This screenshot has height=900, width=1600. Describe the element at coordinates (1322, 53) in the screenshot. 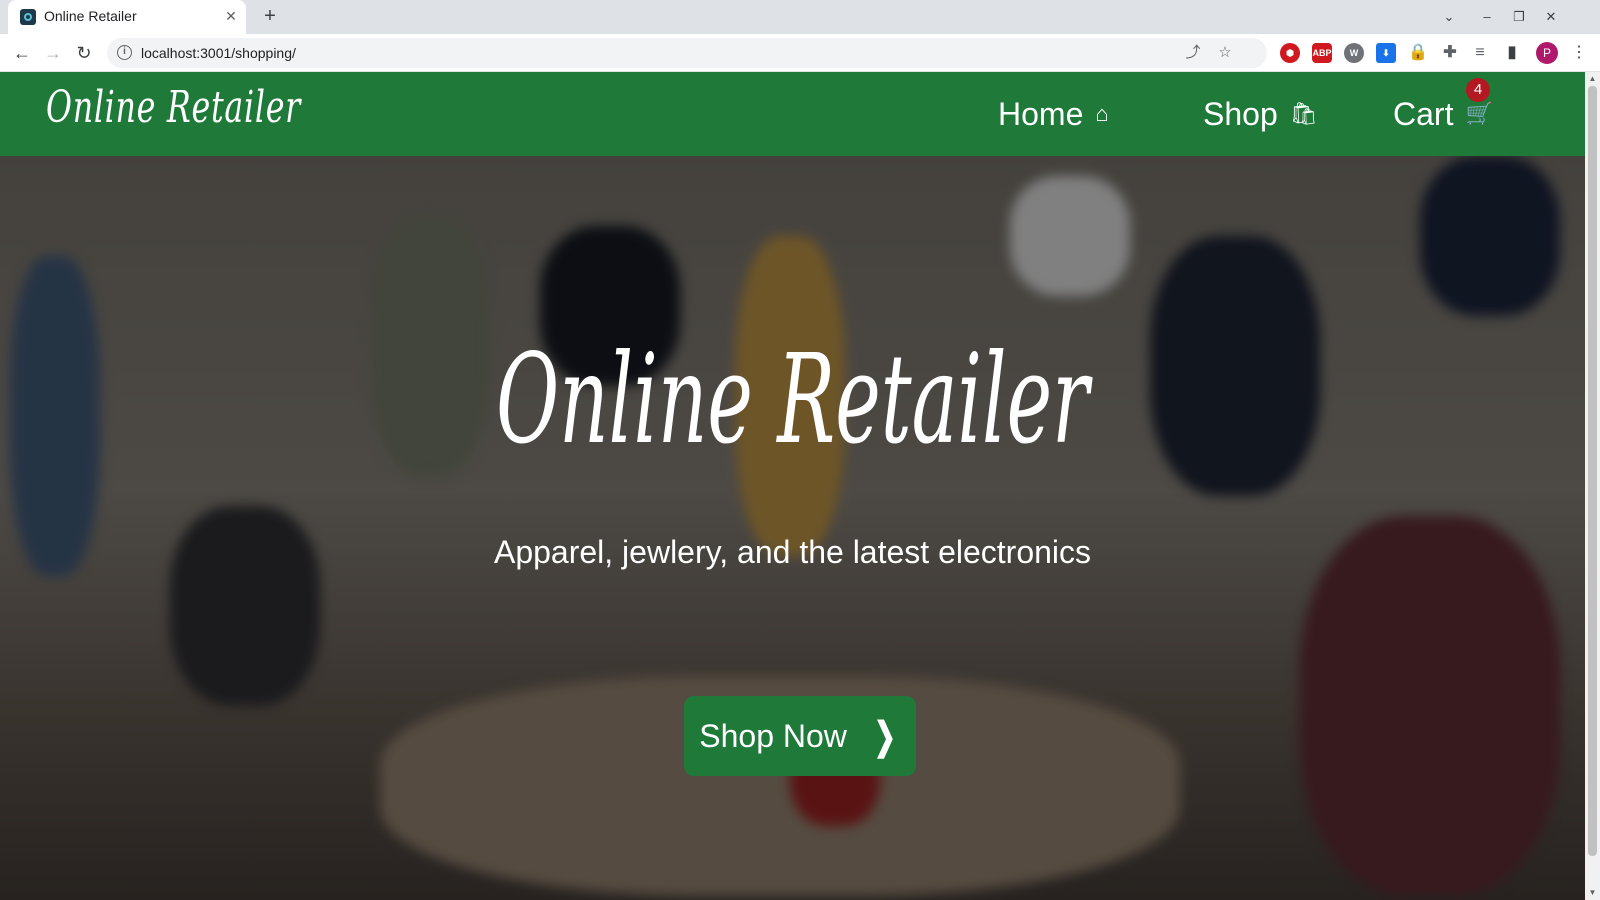

I see `adblock-icon: ABP` at that location.